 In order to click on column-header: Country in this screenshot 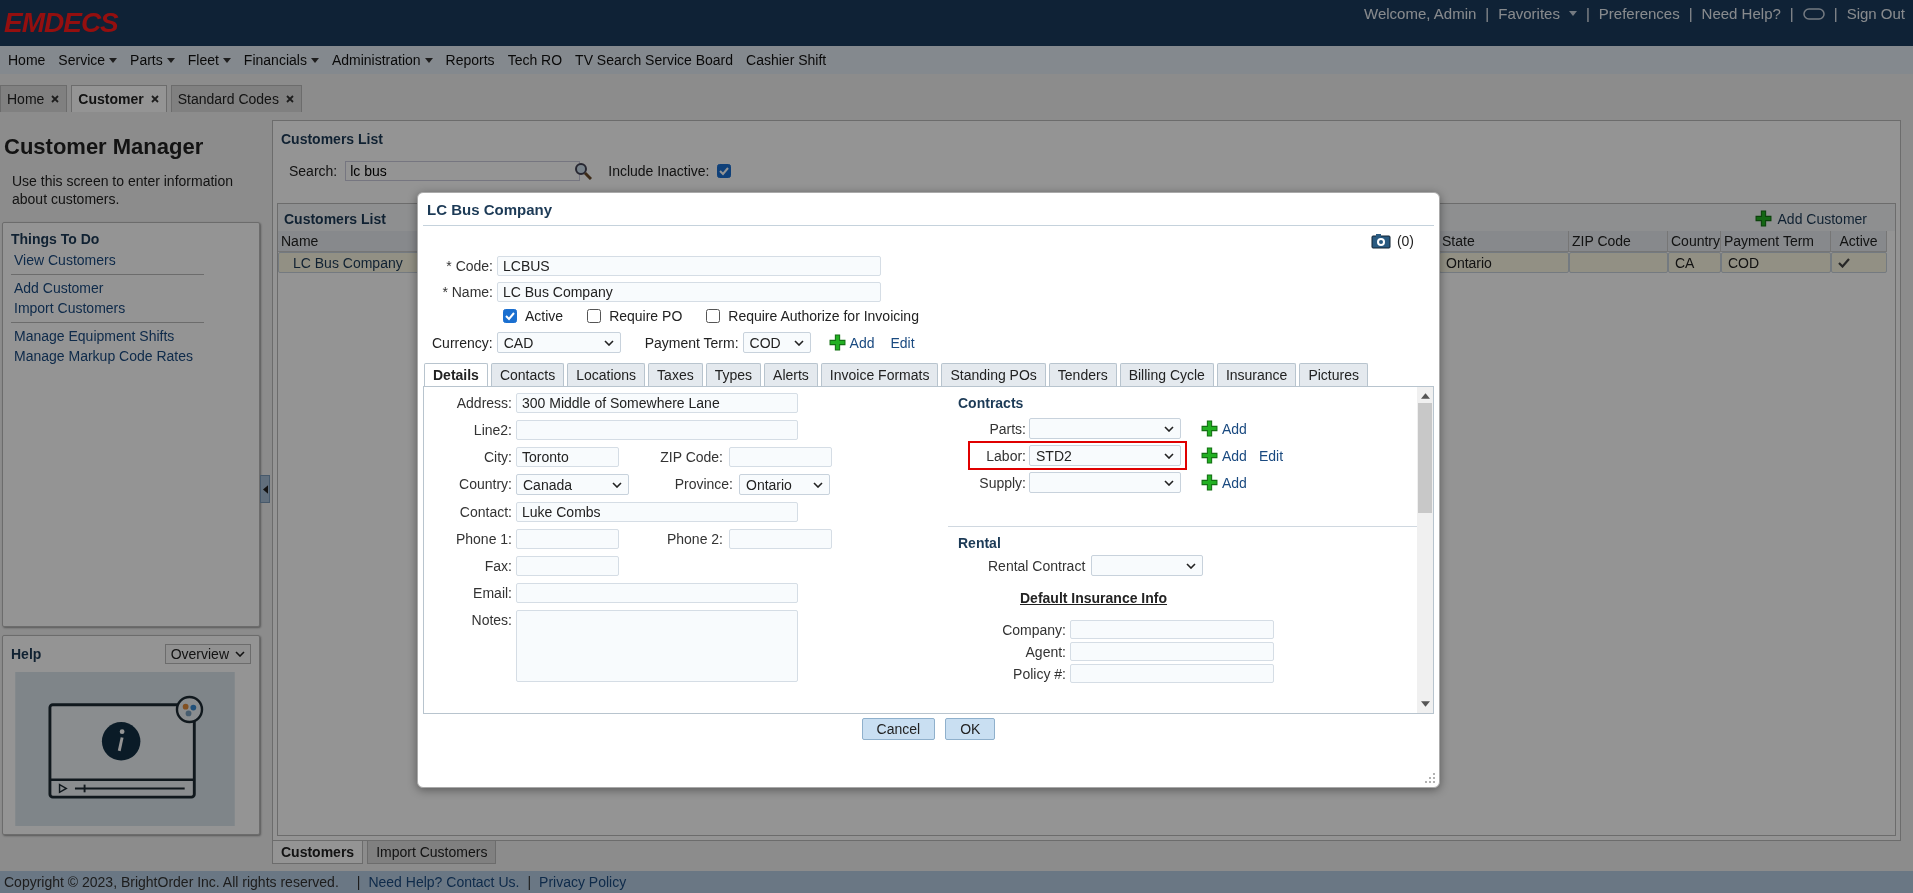, I will do `click(1694, 241)`.